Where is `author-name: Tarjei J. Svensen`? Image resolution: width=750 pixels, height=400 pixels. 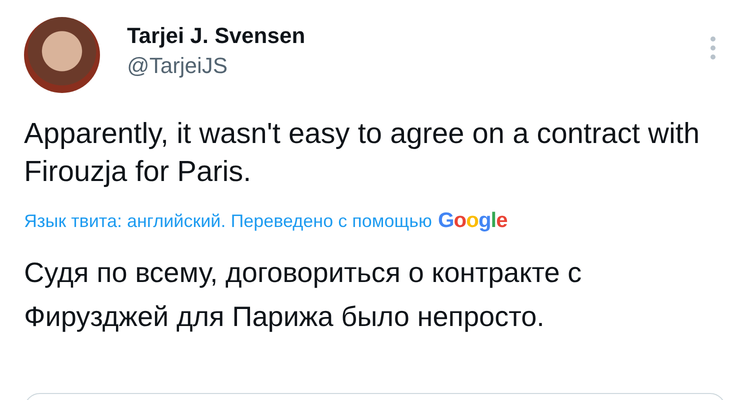 author-name: Tarjei J. Svensen is located at coordinates (405, 36).